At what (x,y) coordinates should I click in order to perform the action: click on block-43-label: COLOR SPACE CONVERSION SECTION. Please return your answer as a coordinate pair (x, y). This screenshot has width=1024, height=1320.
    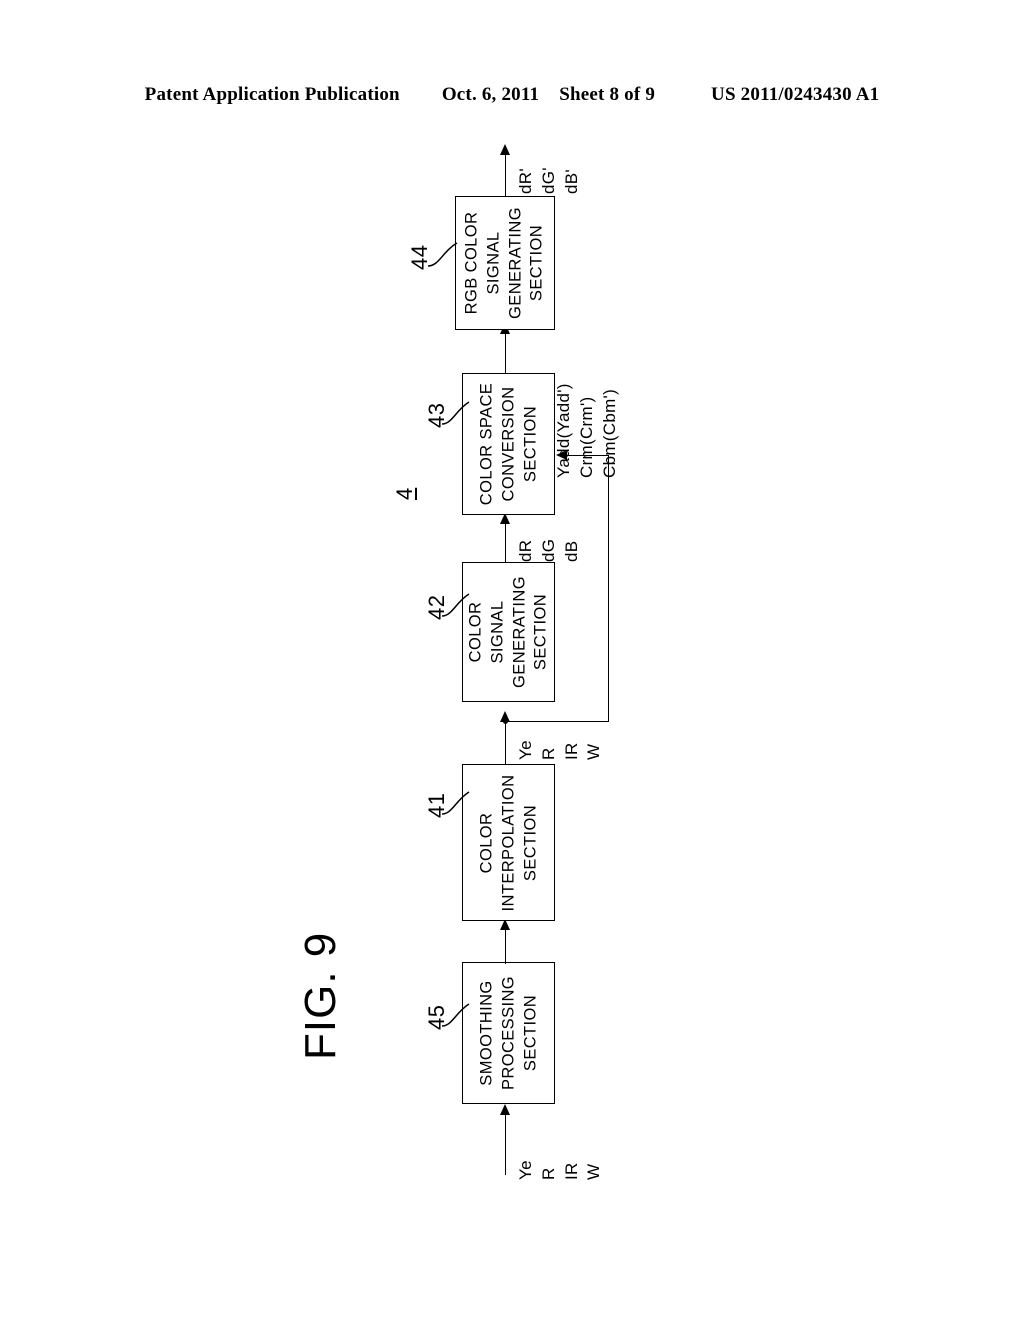
    Looking at the image, I should click on (508, 444).